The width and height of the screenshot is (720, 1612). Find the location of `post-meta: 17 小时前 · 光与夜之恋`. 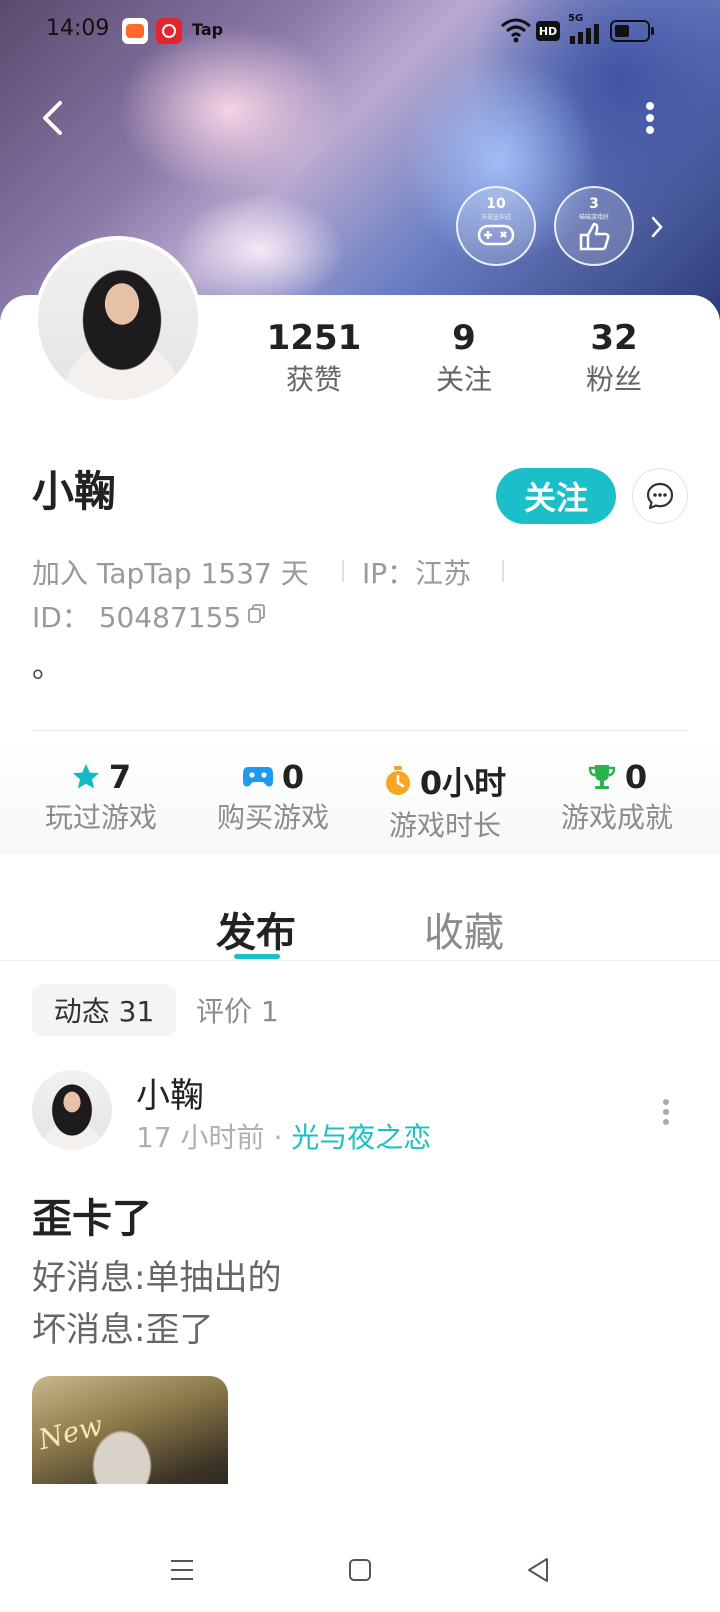

post-meta: 17 小时前 · 光与夜之恋 is located at coordinates (283, 1136).